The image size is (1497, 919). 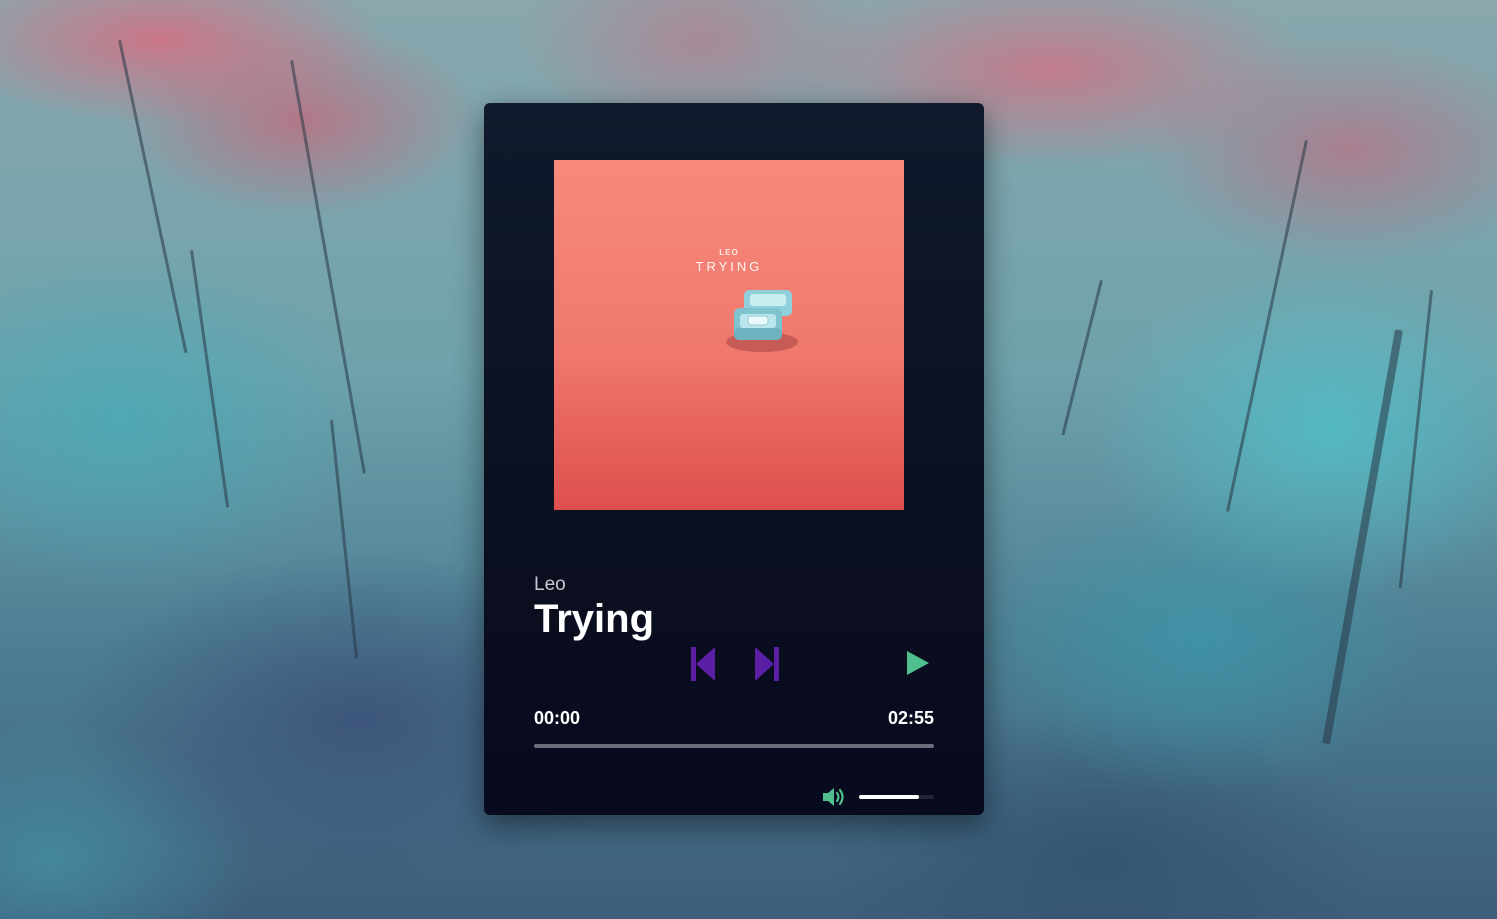 I want to click on total-duration: 02:55, so click(x=910, y=718).